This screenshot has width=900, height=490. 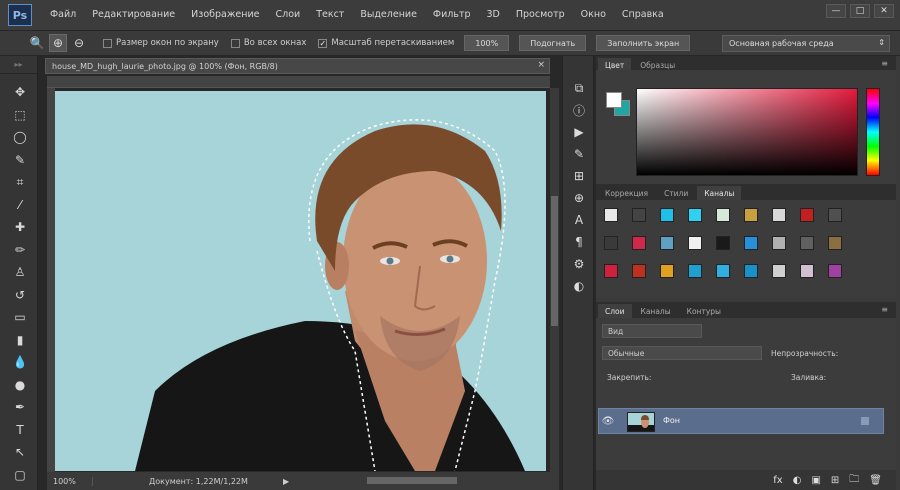 What do you see at coordinates (287, 15) in the screenshot?
I see `menu-item: Слои` at bounding box center [287, 15].